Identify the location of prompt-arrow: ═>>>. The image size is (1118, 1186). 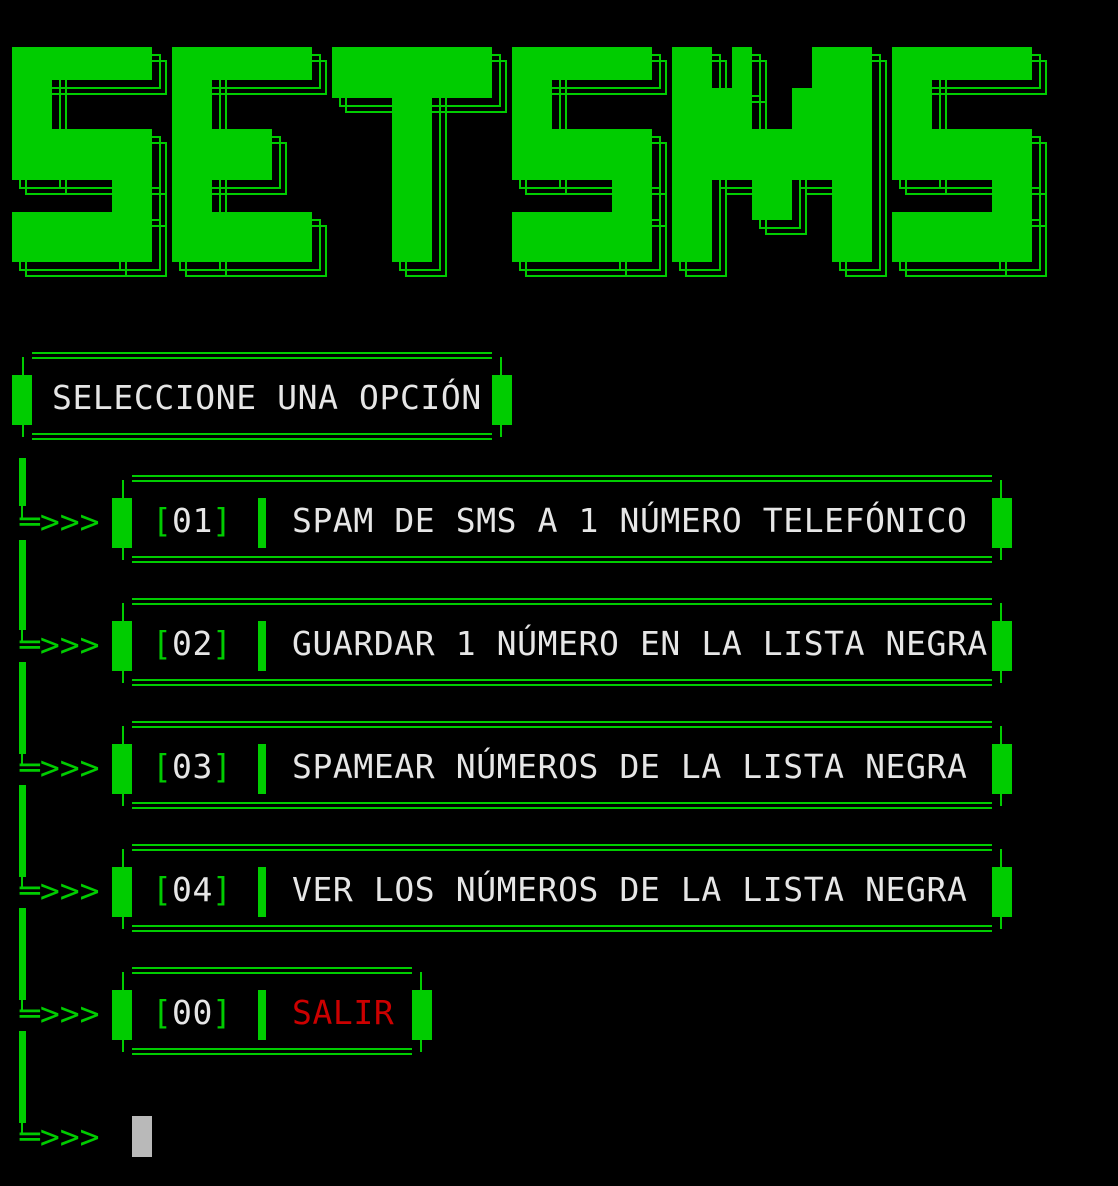
(60, 1136).